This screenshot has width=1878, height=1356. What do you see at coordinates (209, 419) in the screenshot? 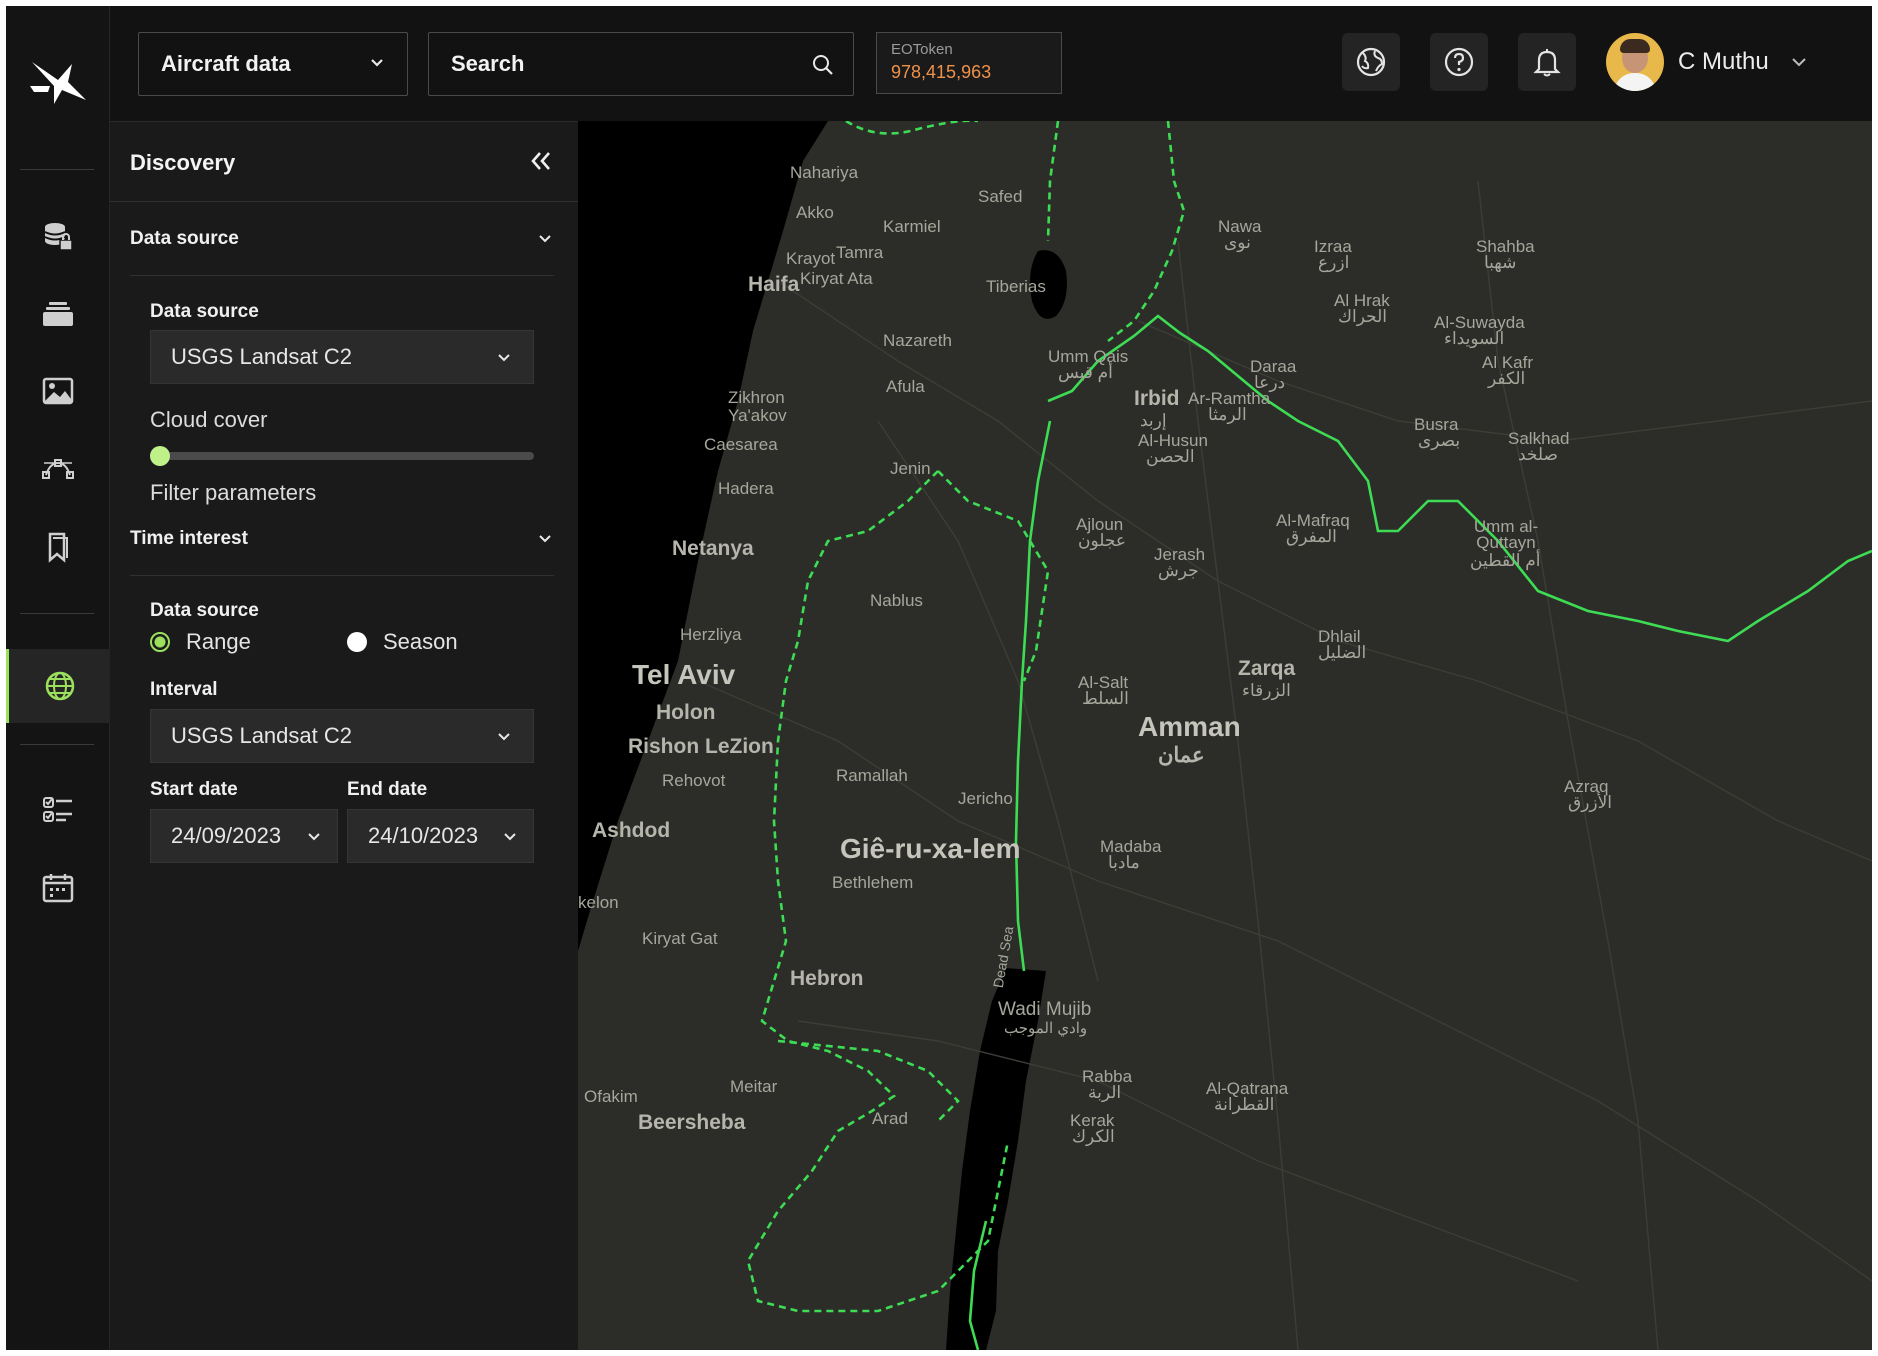
I see `cloud-cover-label: Cloud cover` at bounding box center [209, 419].